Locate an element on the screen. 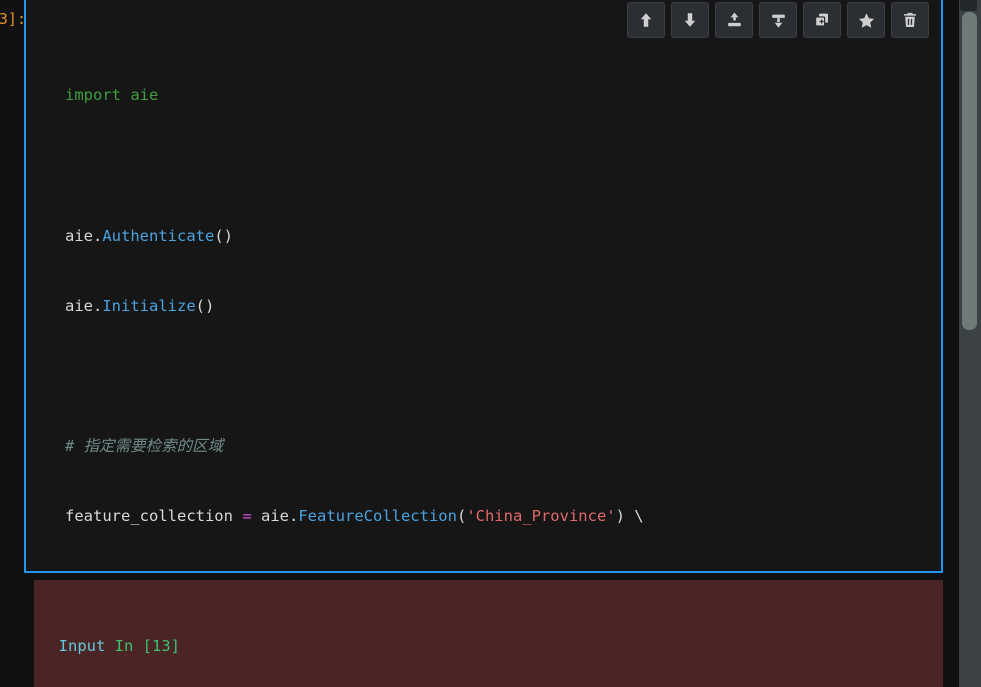 The image size is (981, 687). vertical-scrollbar-thumb is located at coordinates (969, 171).